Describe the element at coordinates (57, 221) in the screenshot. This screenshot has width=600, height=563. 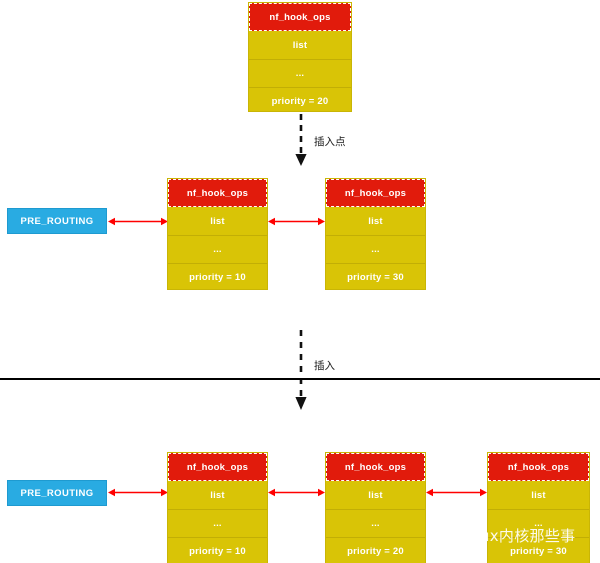
I see `hook-box-pre-routing-before: PRE_ROUTING` at that location.